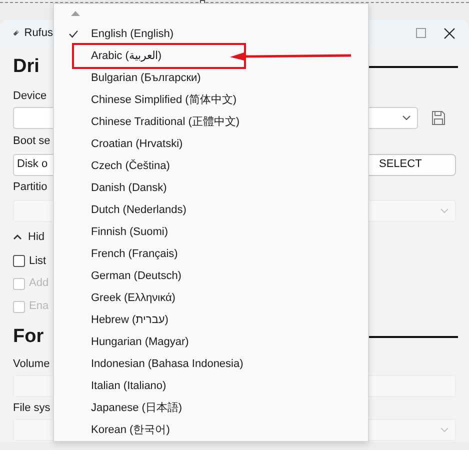  I want to click on window-title: Rufus, so click(38, 33).